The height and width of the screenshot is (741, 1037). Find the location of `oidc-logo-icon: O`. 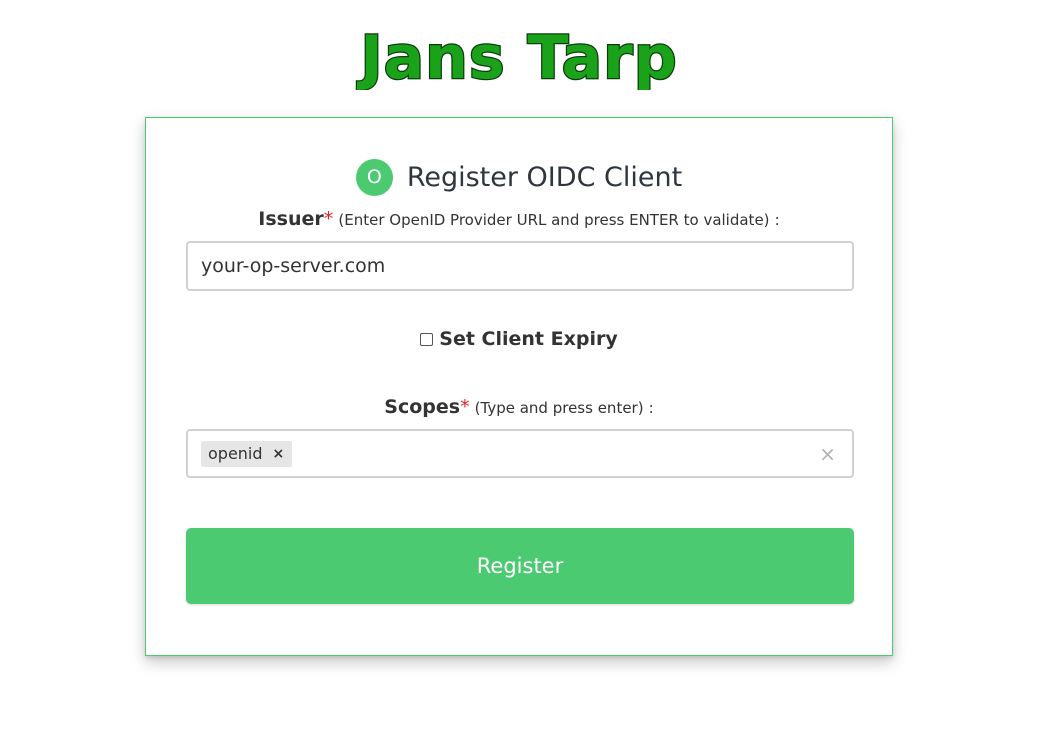

oidc-logo-icon: O is located at coordinates (374, 177).